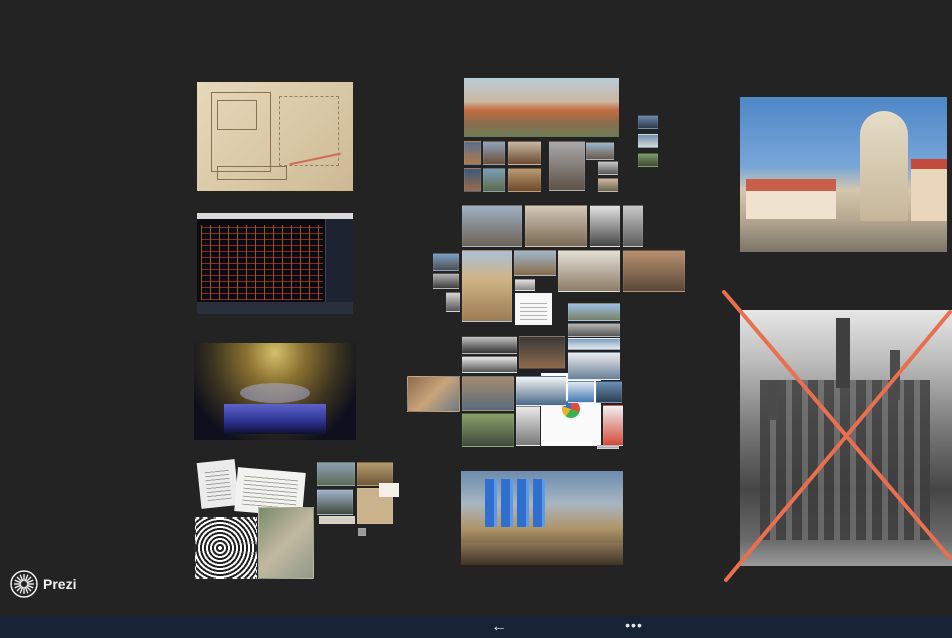  I want to click on more-button: •••, so click(634, 627).